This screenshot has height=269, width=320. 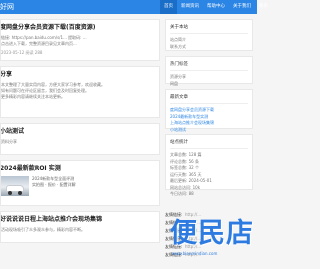 What do you see at coordinates (263, 7) in the screenshot?
I see `nav-item-contact: 联系` at bounding box center [263, 7].